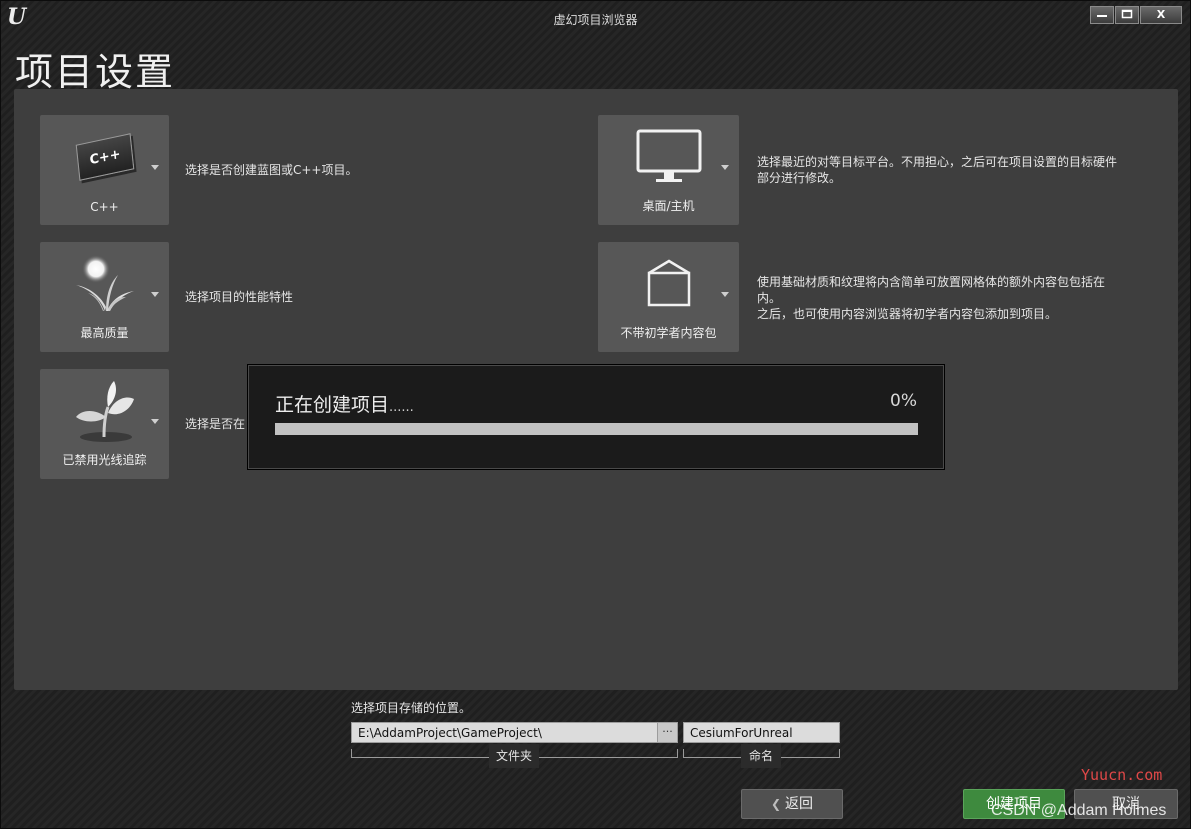 This screenshot has height=829, width=1191. What do you see at coordinates (104, 284) in the screenshot?
I see `quality-icon` at bounding box center [104, 284].